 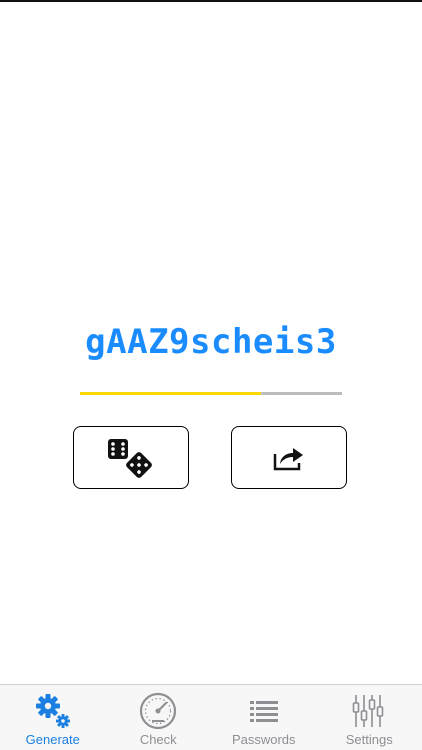 I want to click on share-icon, so click(x=288, y=458).